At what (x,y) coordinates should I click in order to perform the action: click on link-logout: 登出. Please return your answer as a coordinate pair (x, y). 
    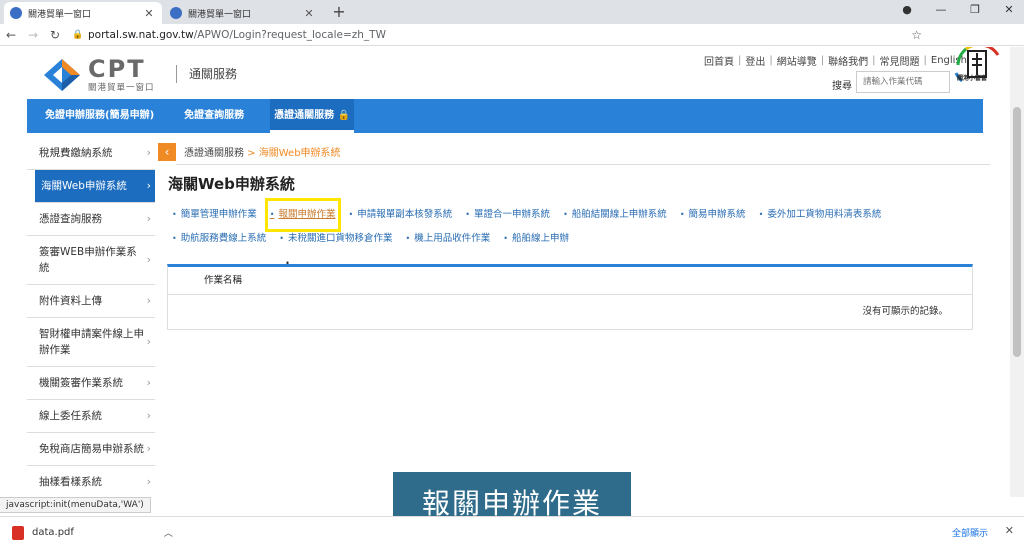
    Looking at the image, I should click on (755, 60).